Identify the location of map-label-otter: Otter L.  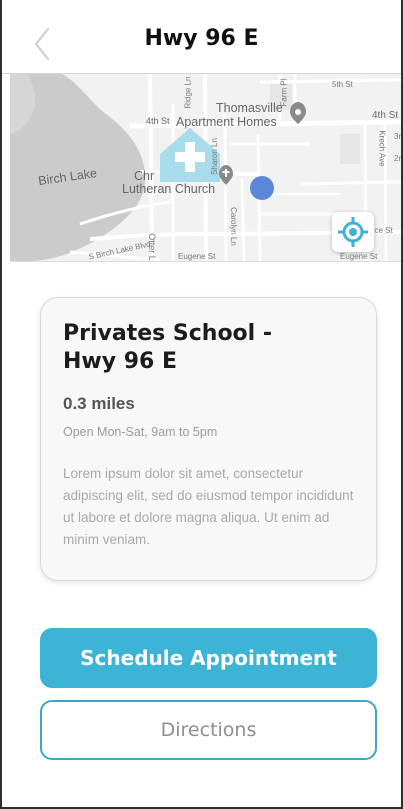
(151, 247).